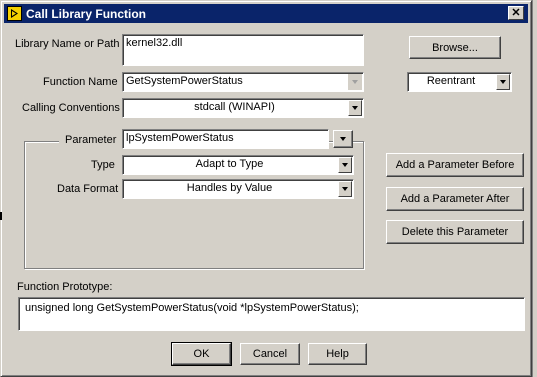  What do you see at coordinates (266, 13) in the screenshot?
I see `title-bar: Call Library Function ✕` at bounding box center [266, 13].